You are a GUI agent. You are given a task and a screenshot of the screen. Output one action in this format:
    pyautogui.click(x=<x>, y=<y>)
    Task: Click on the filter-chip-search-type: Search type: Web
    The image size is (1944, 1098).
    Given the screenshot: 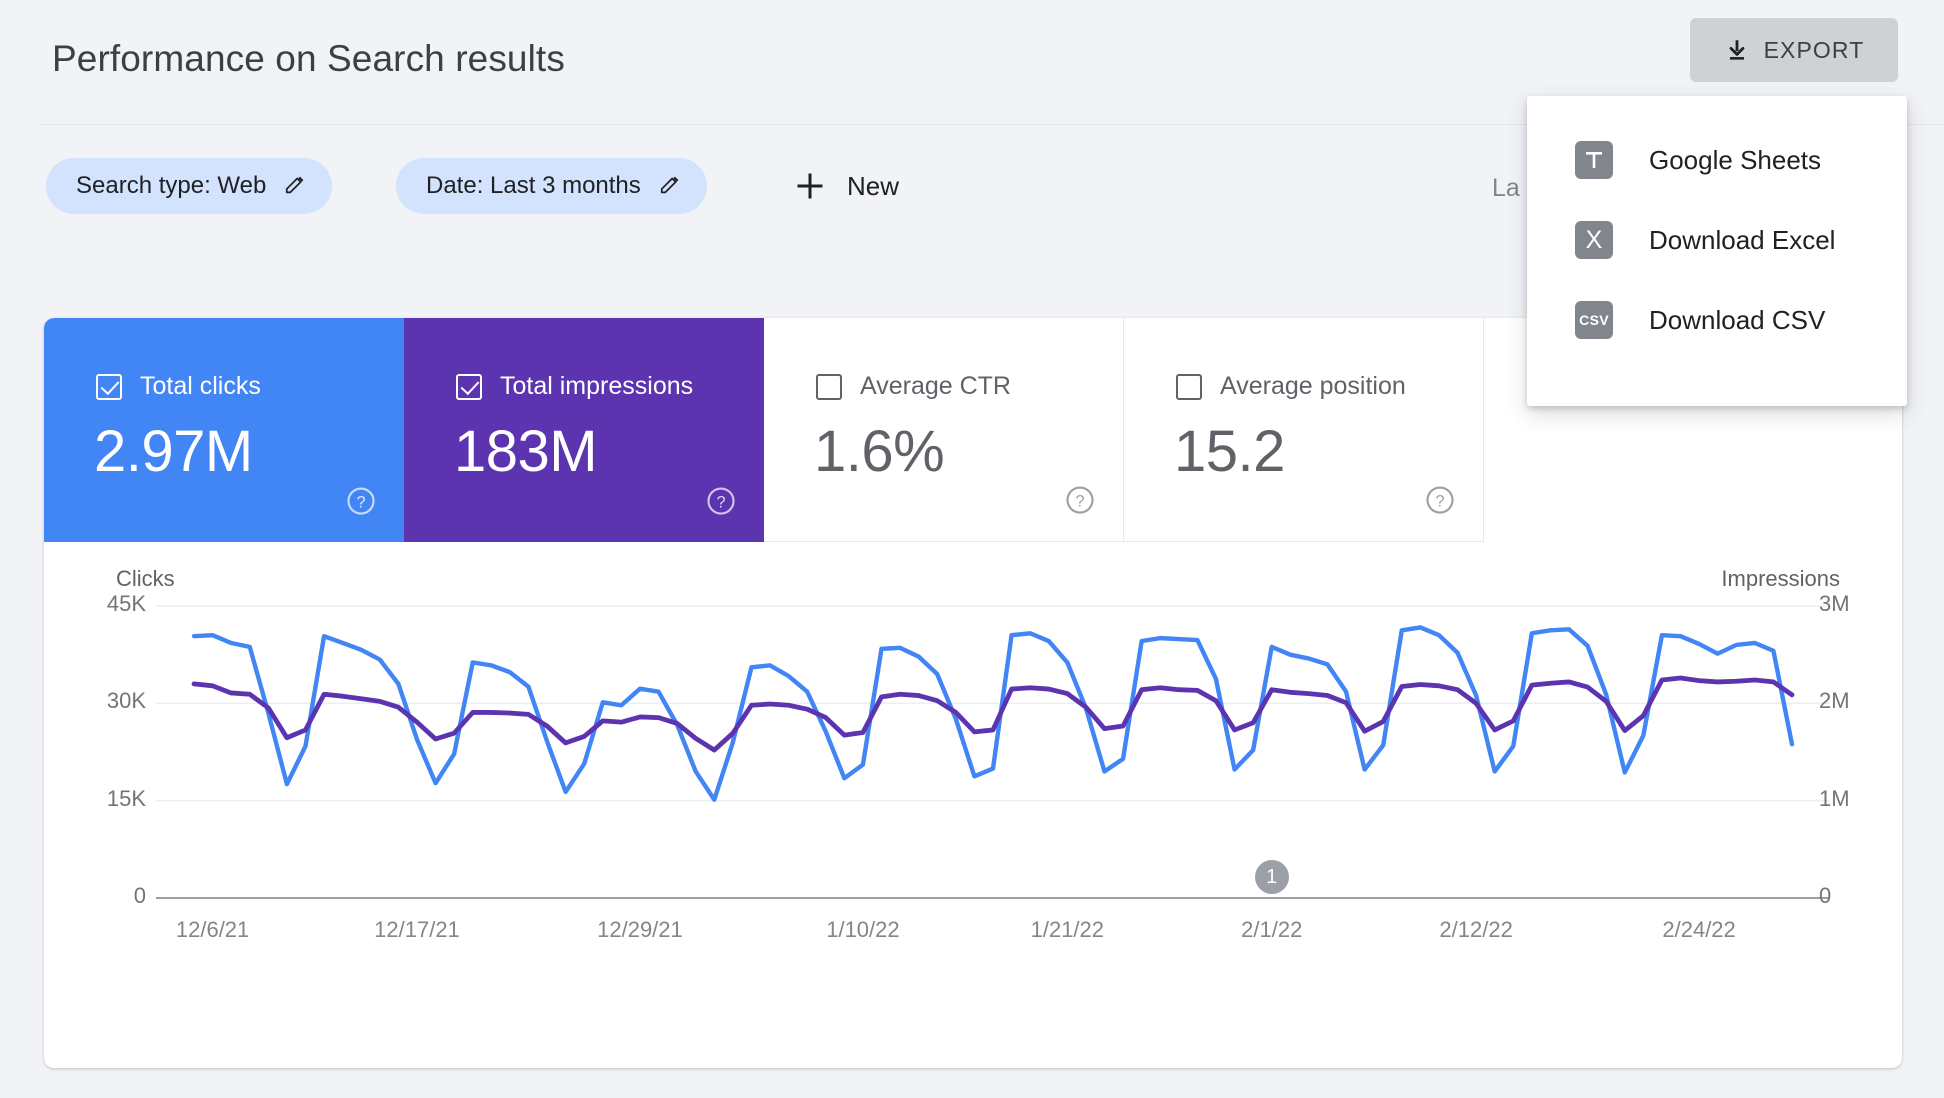 What is the action you would take?
    pyautogui.click(x=189, y=186)
    